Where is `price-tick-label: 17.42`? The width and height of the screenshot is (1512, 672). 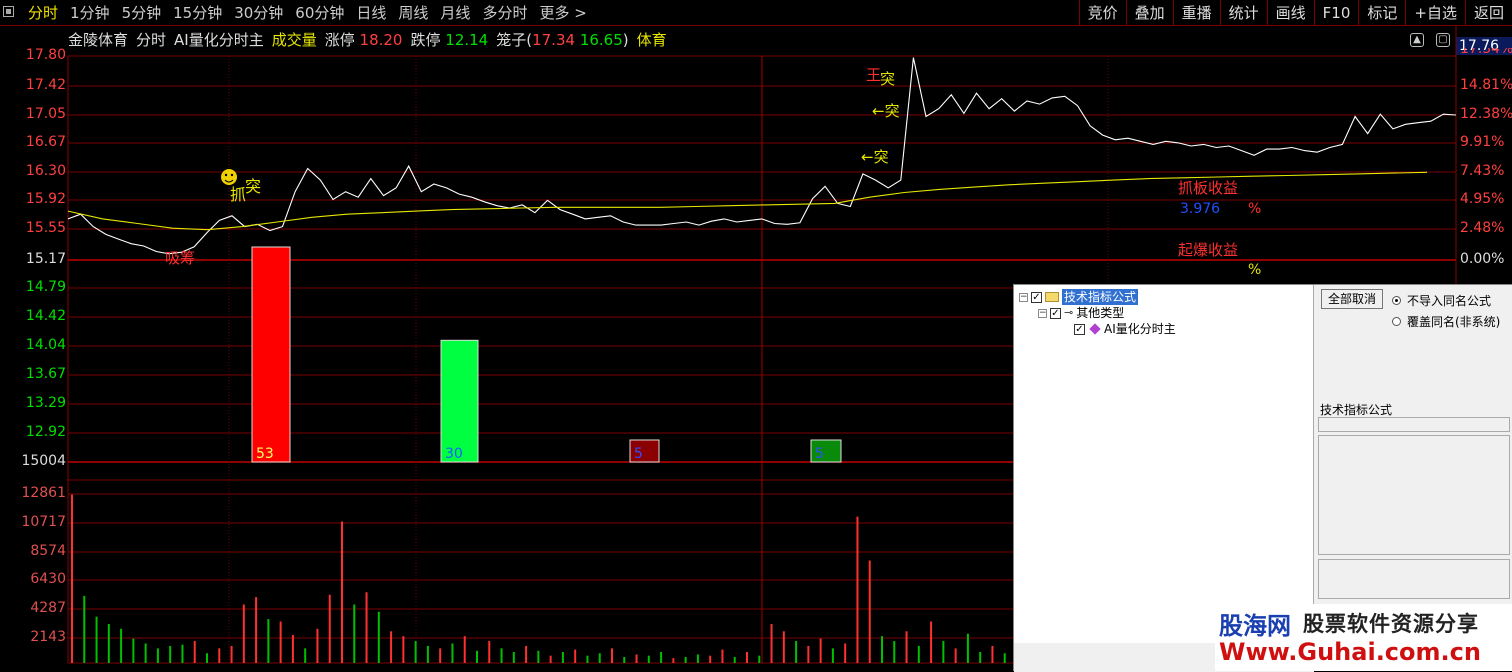
price-tick-label: 17.42 is located at coordinates (45, 85).